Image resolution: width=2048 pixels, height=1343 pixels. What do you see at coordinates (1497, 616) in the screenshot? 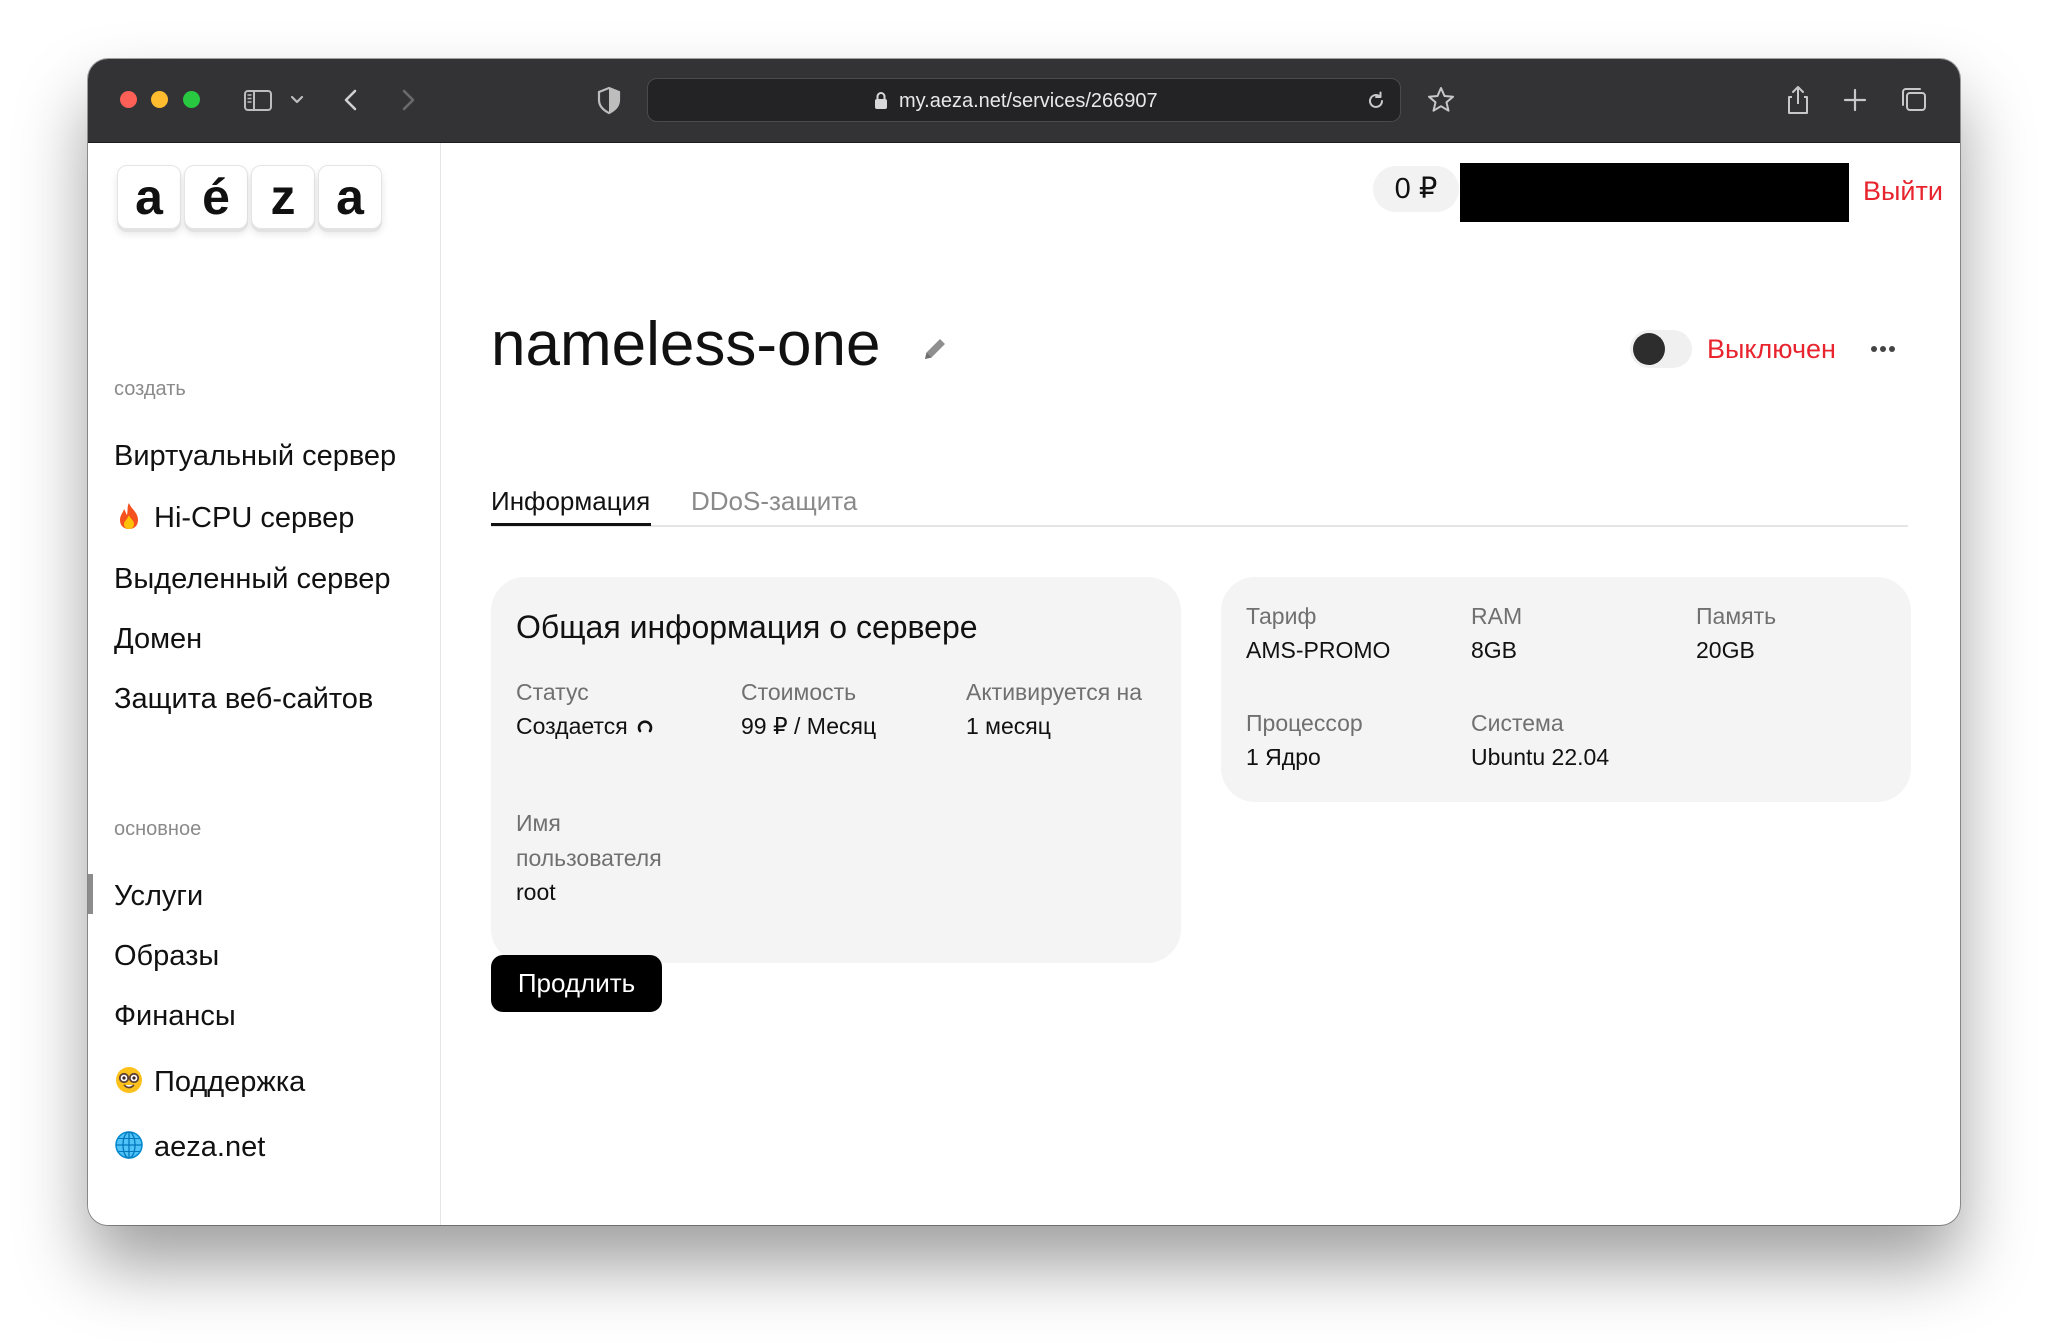
I see `ram-label: RAM` at bounding box center [1497, 616].